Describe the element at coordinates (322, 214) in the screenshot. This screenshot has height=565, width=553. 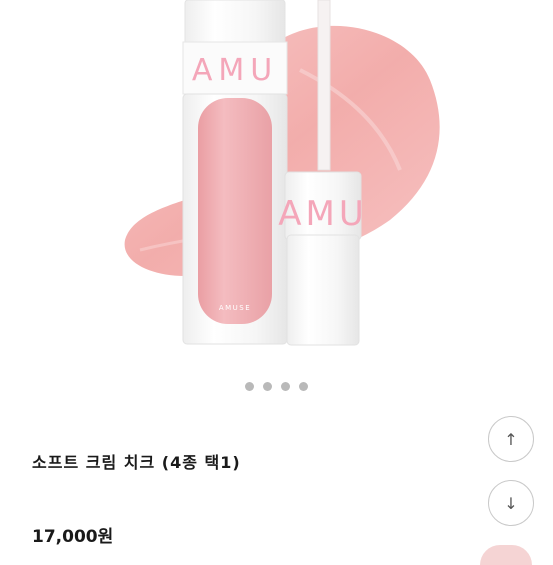
I see `wand-letters: AMU` at that location.